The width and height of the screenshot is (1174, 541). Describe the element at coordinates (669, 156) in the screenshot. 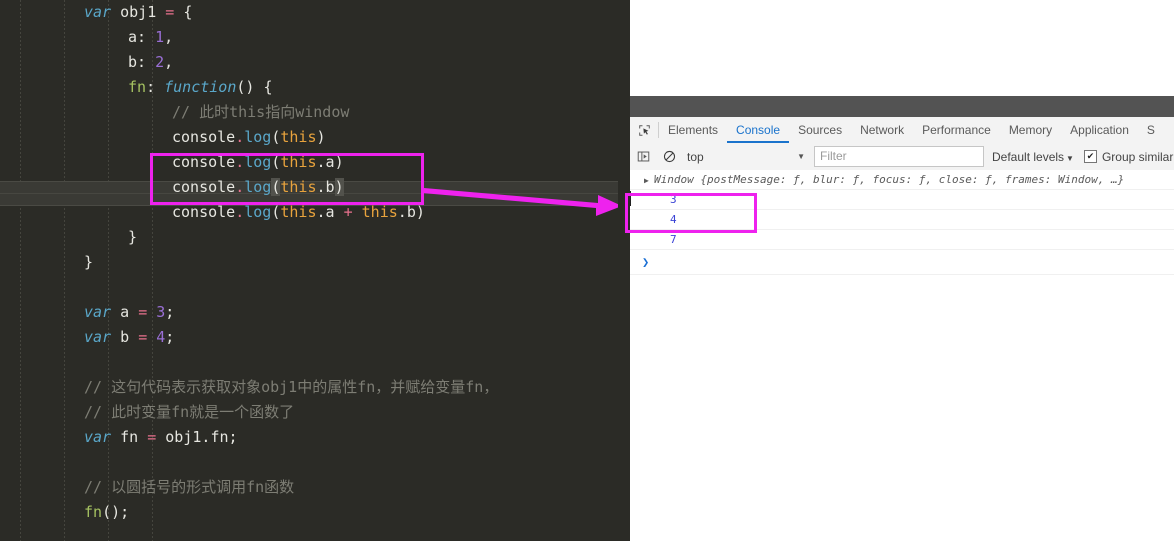

I see `clear-console-button` at that location.